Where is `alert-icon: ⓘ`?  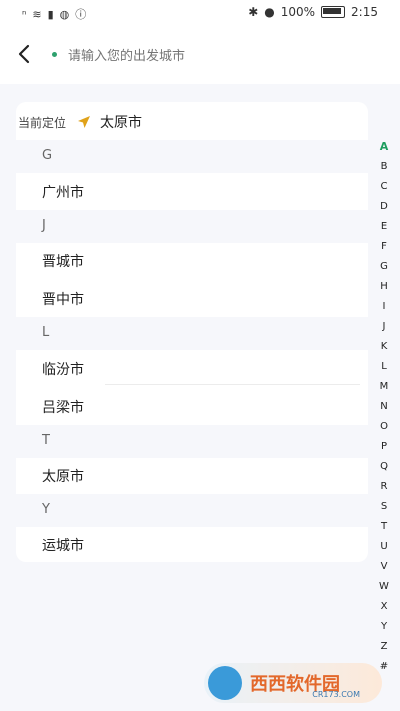
alert-icon: ⓘ is located at coordinates (81, 14).